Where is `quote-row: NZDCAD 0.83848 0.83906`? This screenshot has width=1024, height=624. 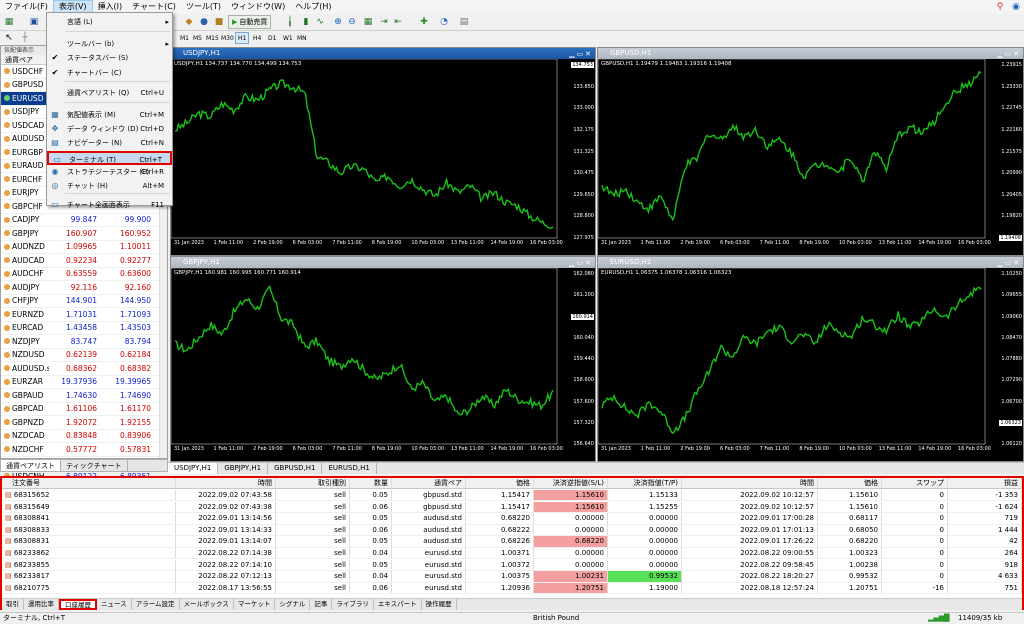
quote-row: NZDCAD 0.83848 0.83906 is located at coordinates (84, 436).